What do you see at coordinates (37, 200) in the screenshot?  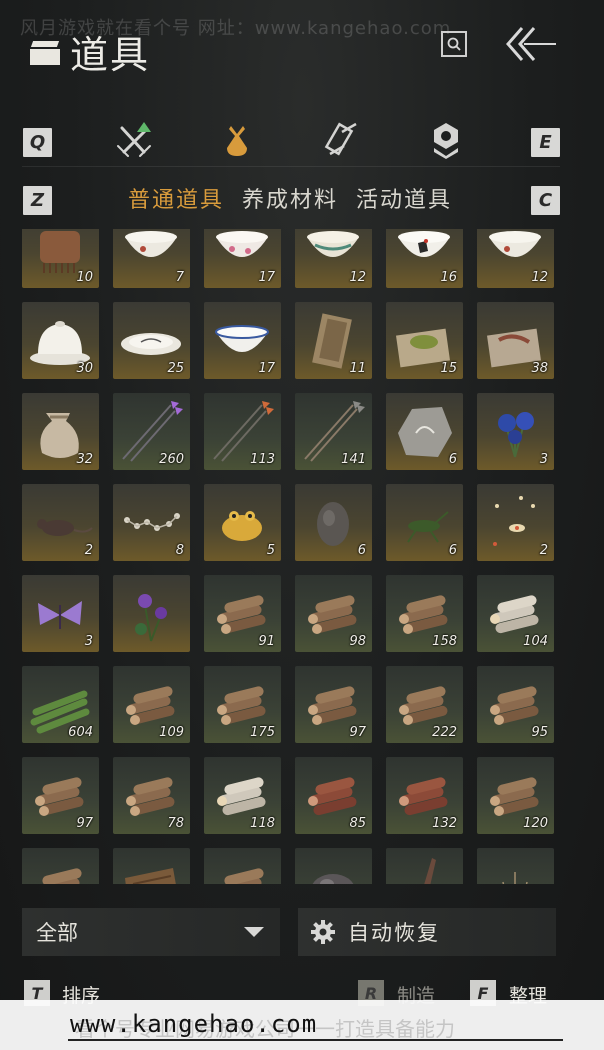 I see `key-hint-prev-subtab: Z` at bounding box center [37, 200].